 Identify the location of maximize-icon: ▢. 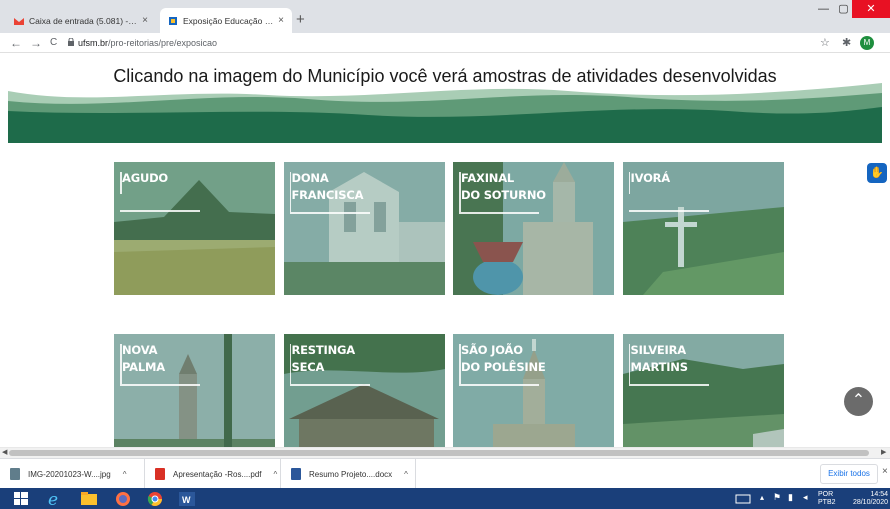
(843, 9).